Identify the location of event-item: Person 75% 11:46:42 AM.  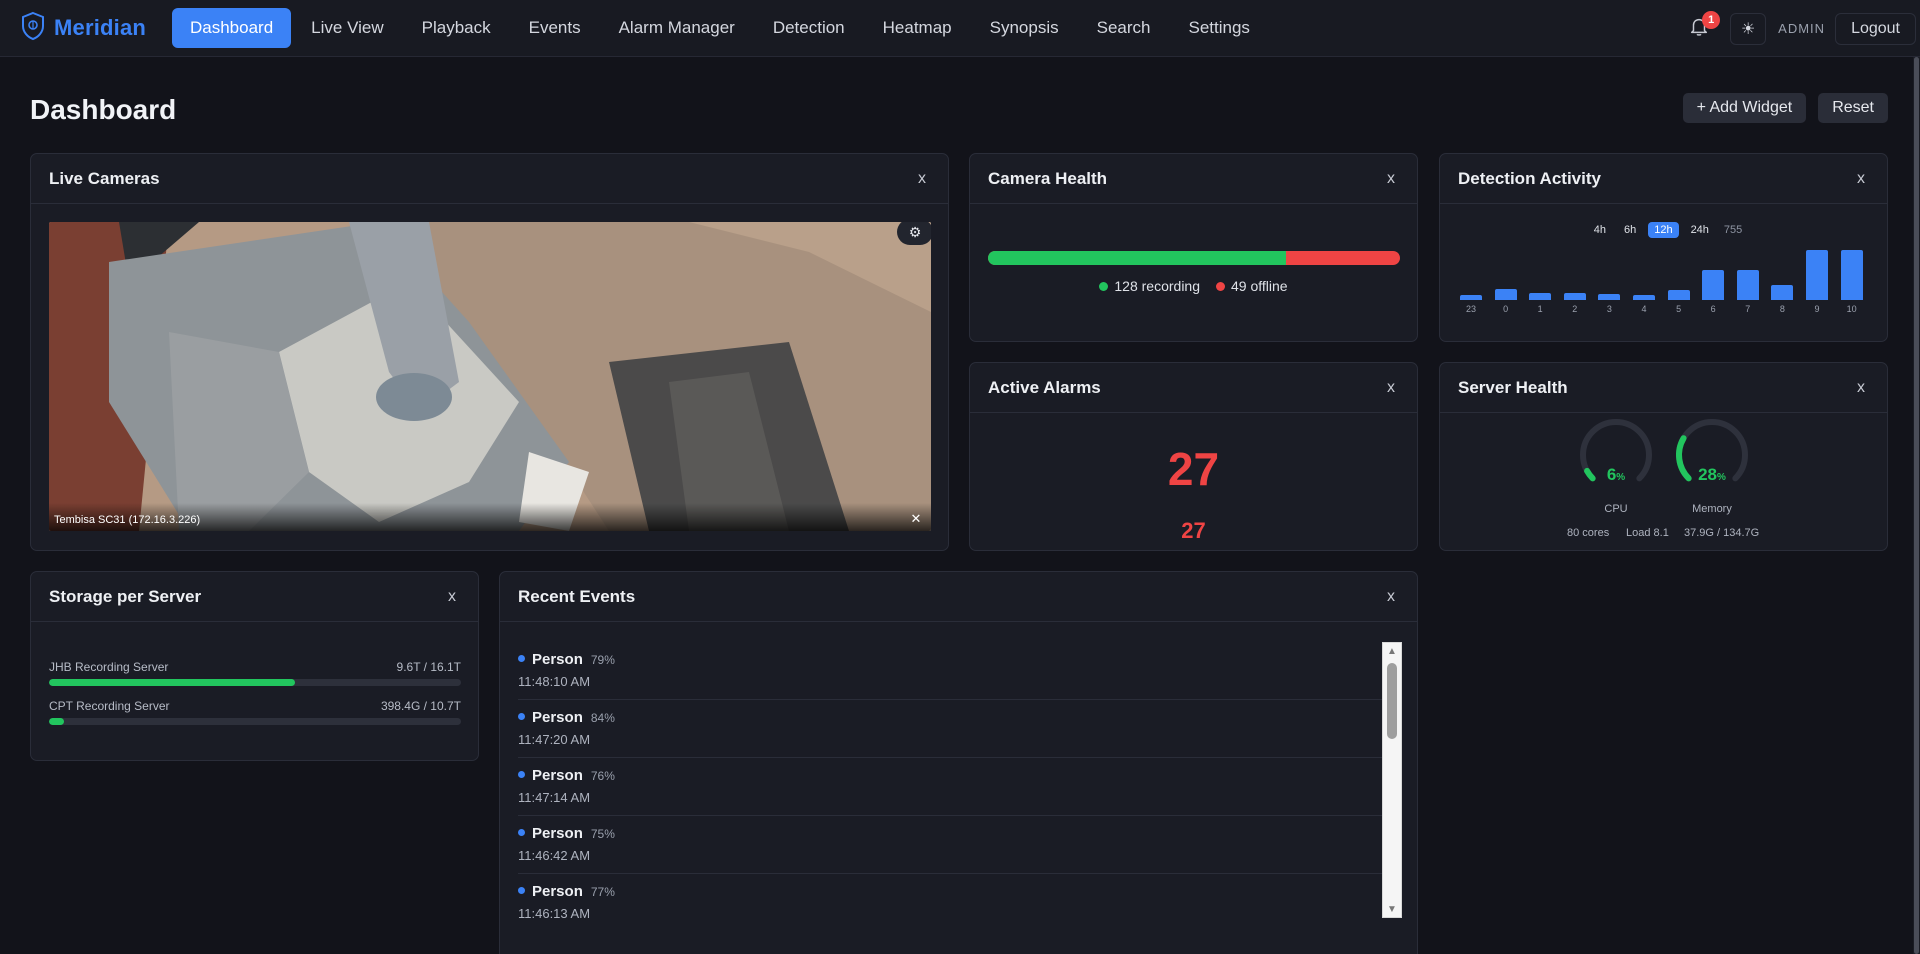
(950, 845).